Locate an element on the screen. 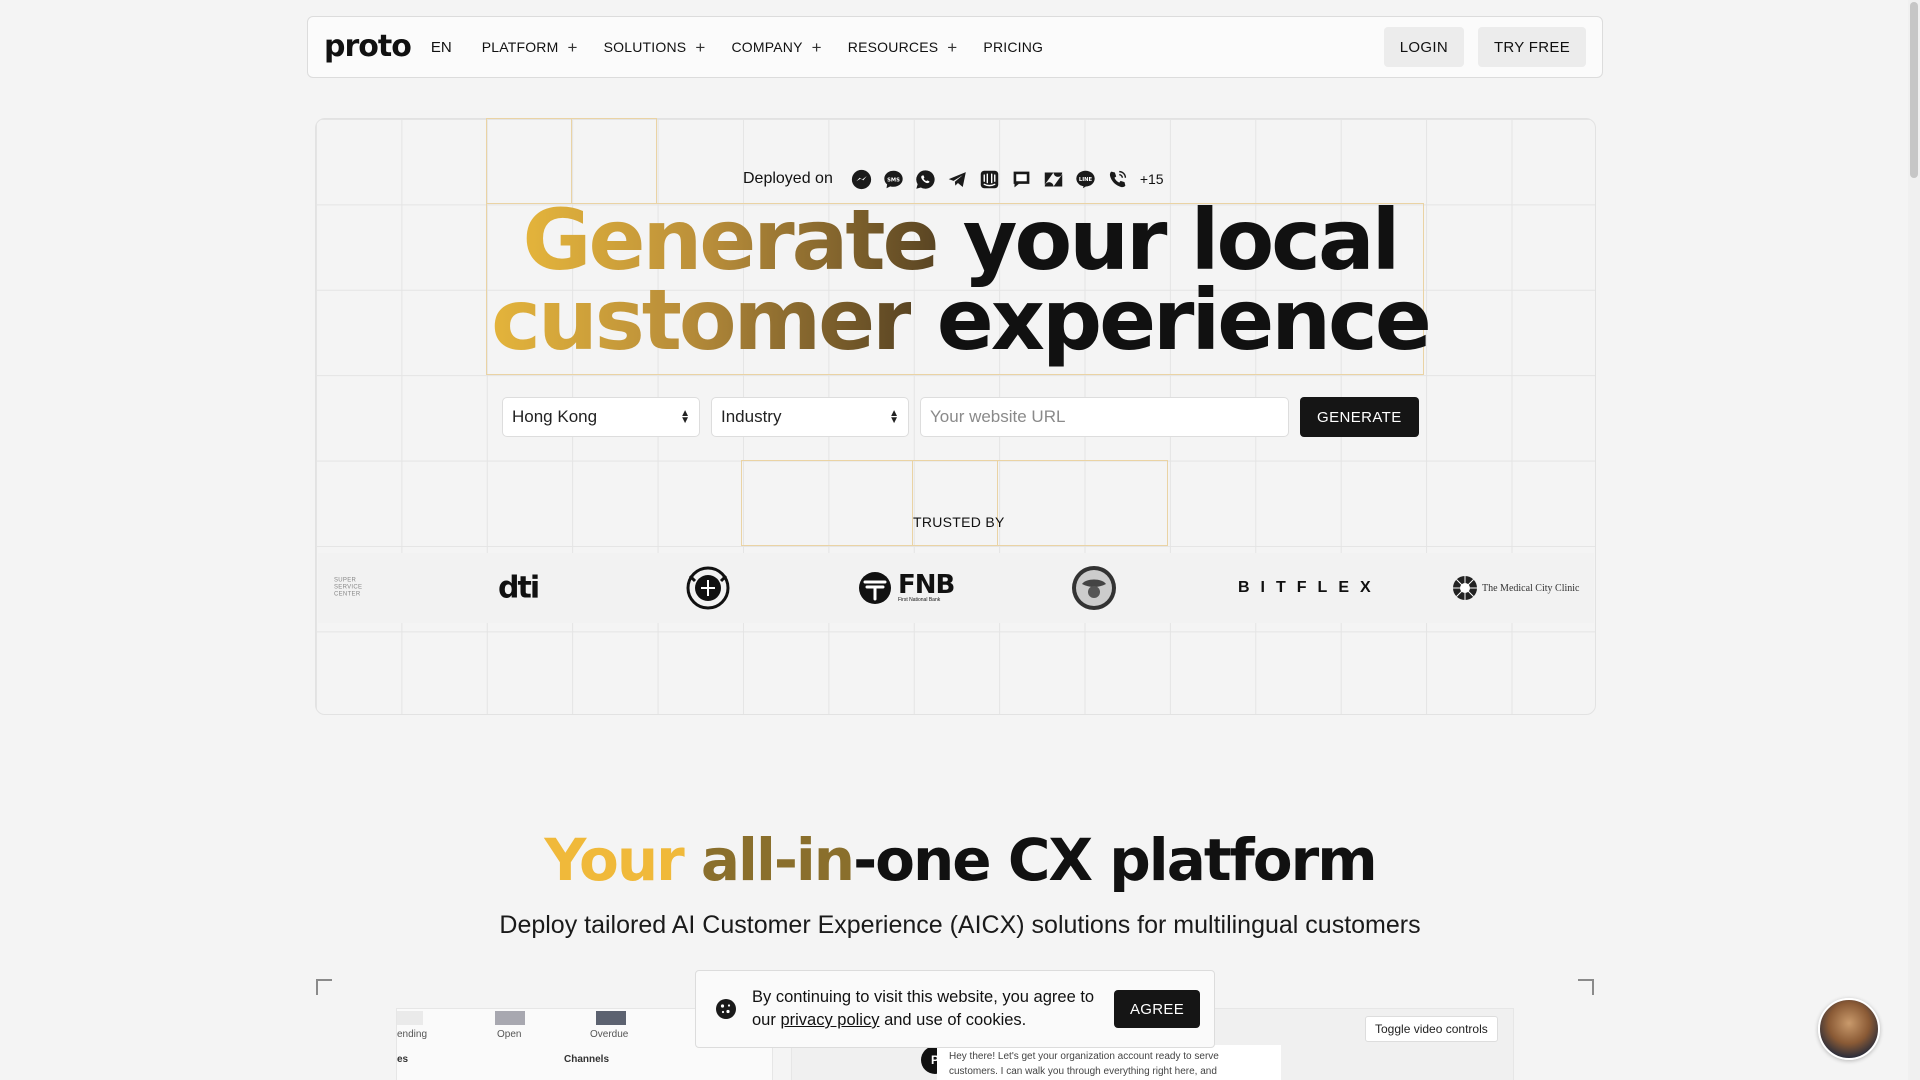 This screenshot has width=1920, height=1080. language-selector: EN is located at coordinates (441, 47).